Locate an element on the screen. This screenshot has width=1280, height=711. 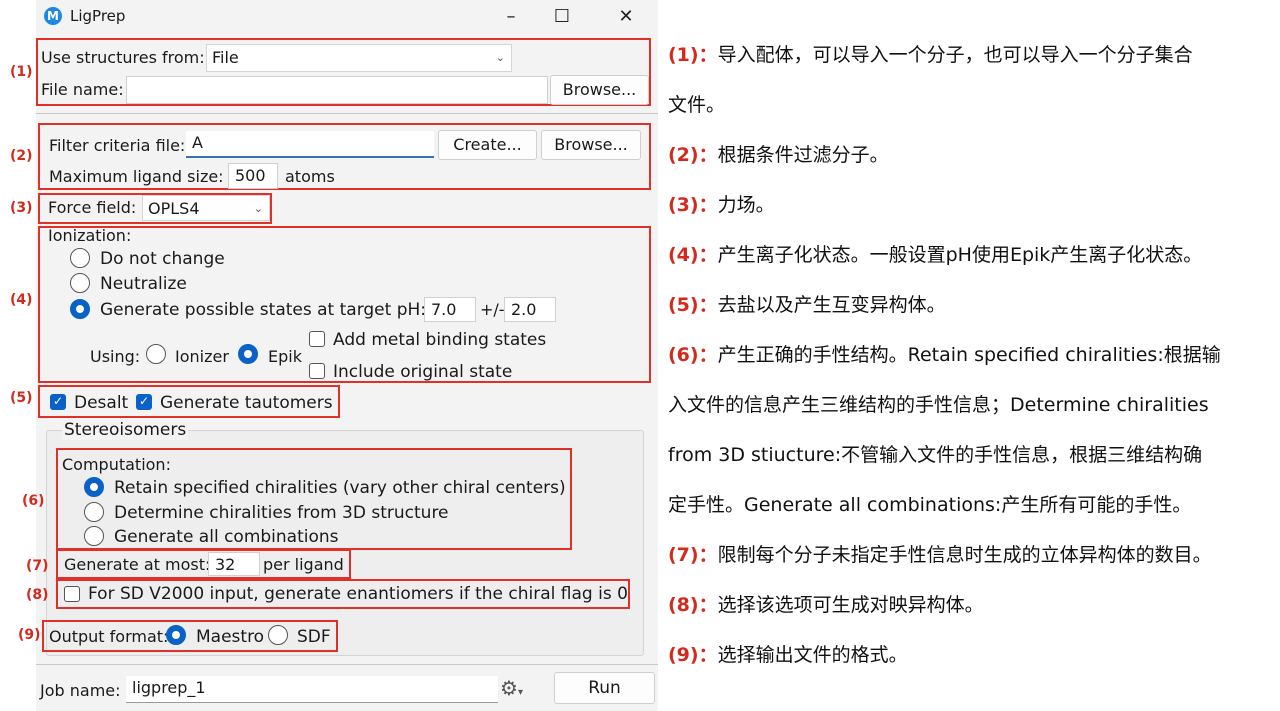
gear-icon: ⚙▾ is located at coordinates (517, 688).